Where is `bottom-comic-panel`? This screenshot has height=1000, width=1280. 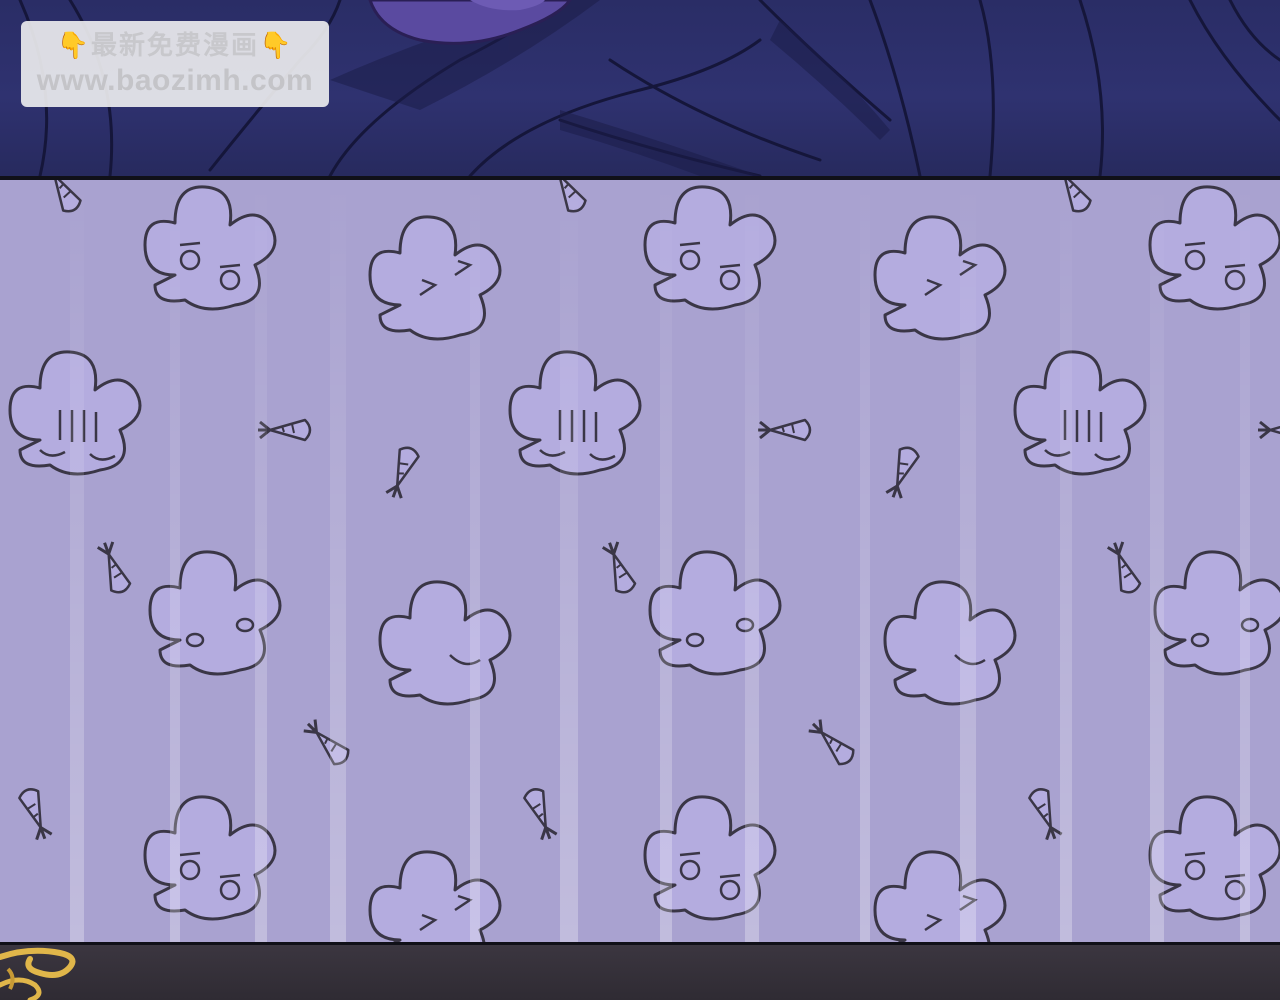
bottom-comic-panel is located at coordinates (640, 972).